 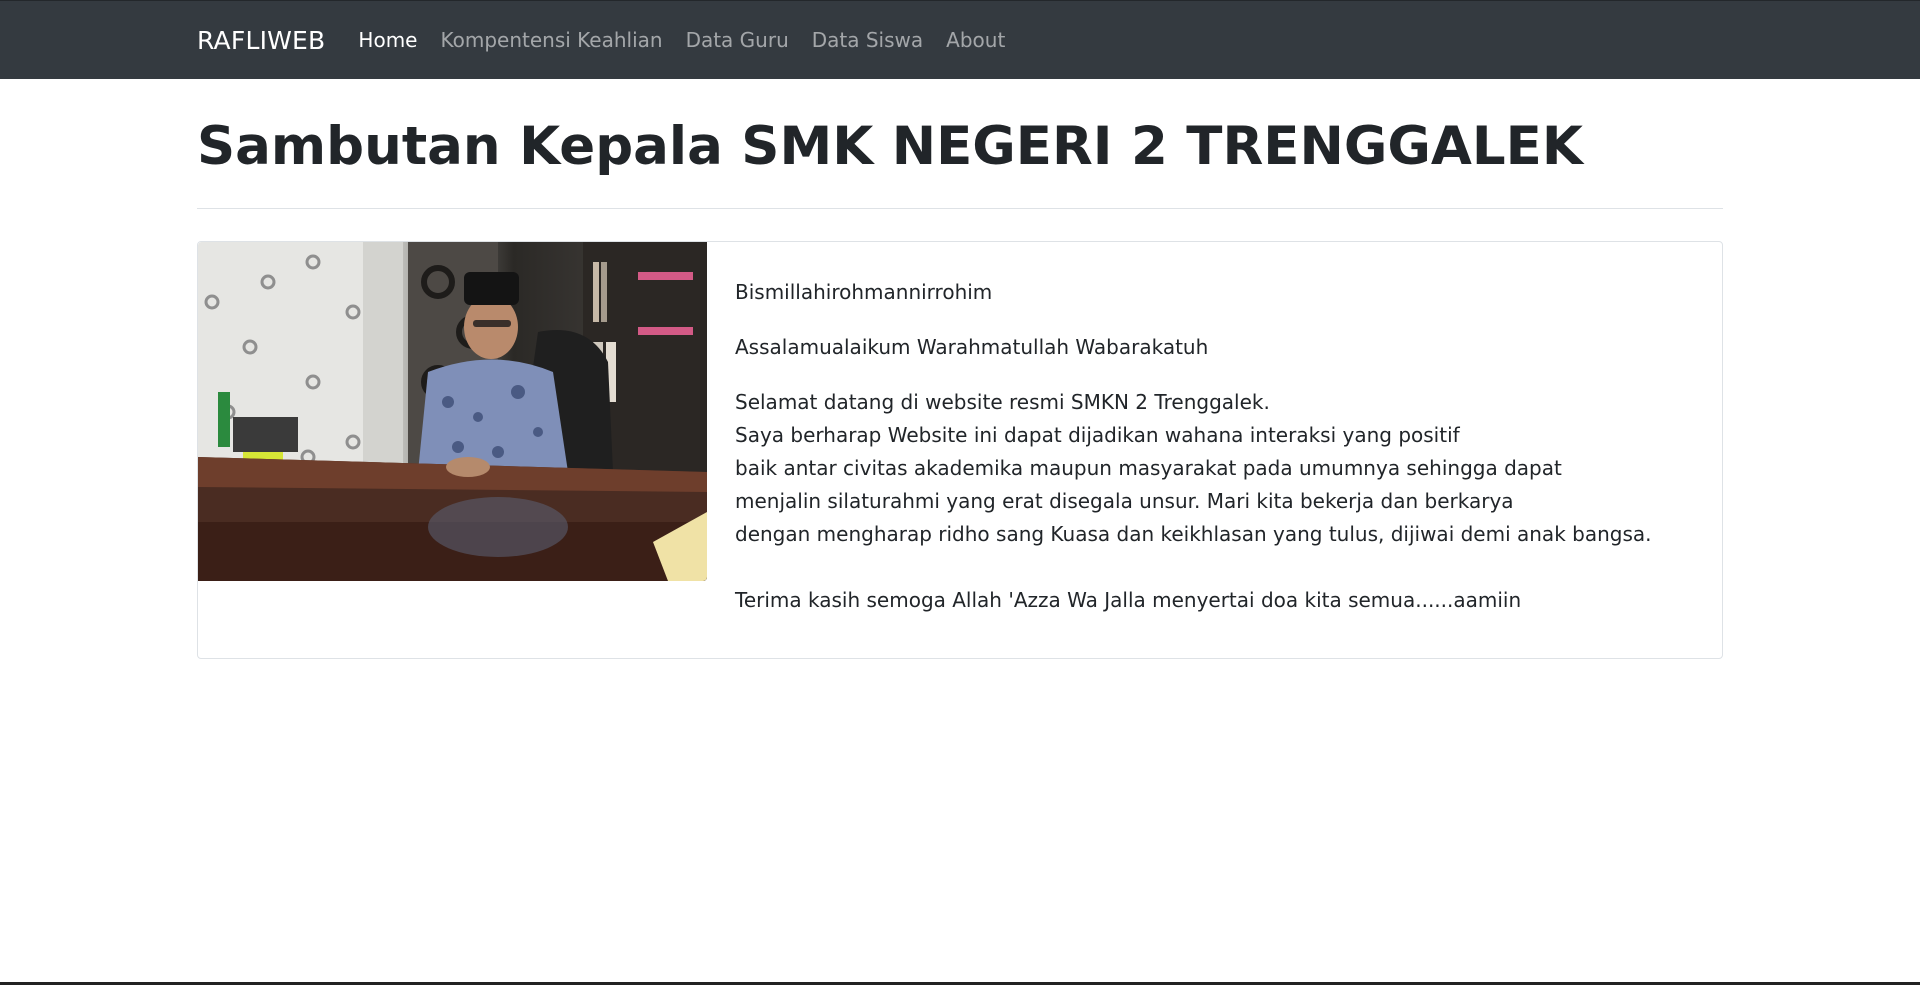 I want to click on page-title: Sambutan Kepala SMK NEGERI 2 TRENGGALEK, so click(x=890, y=146).